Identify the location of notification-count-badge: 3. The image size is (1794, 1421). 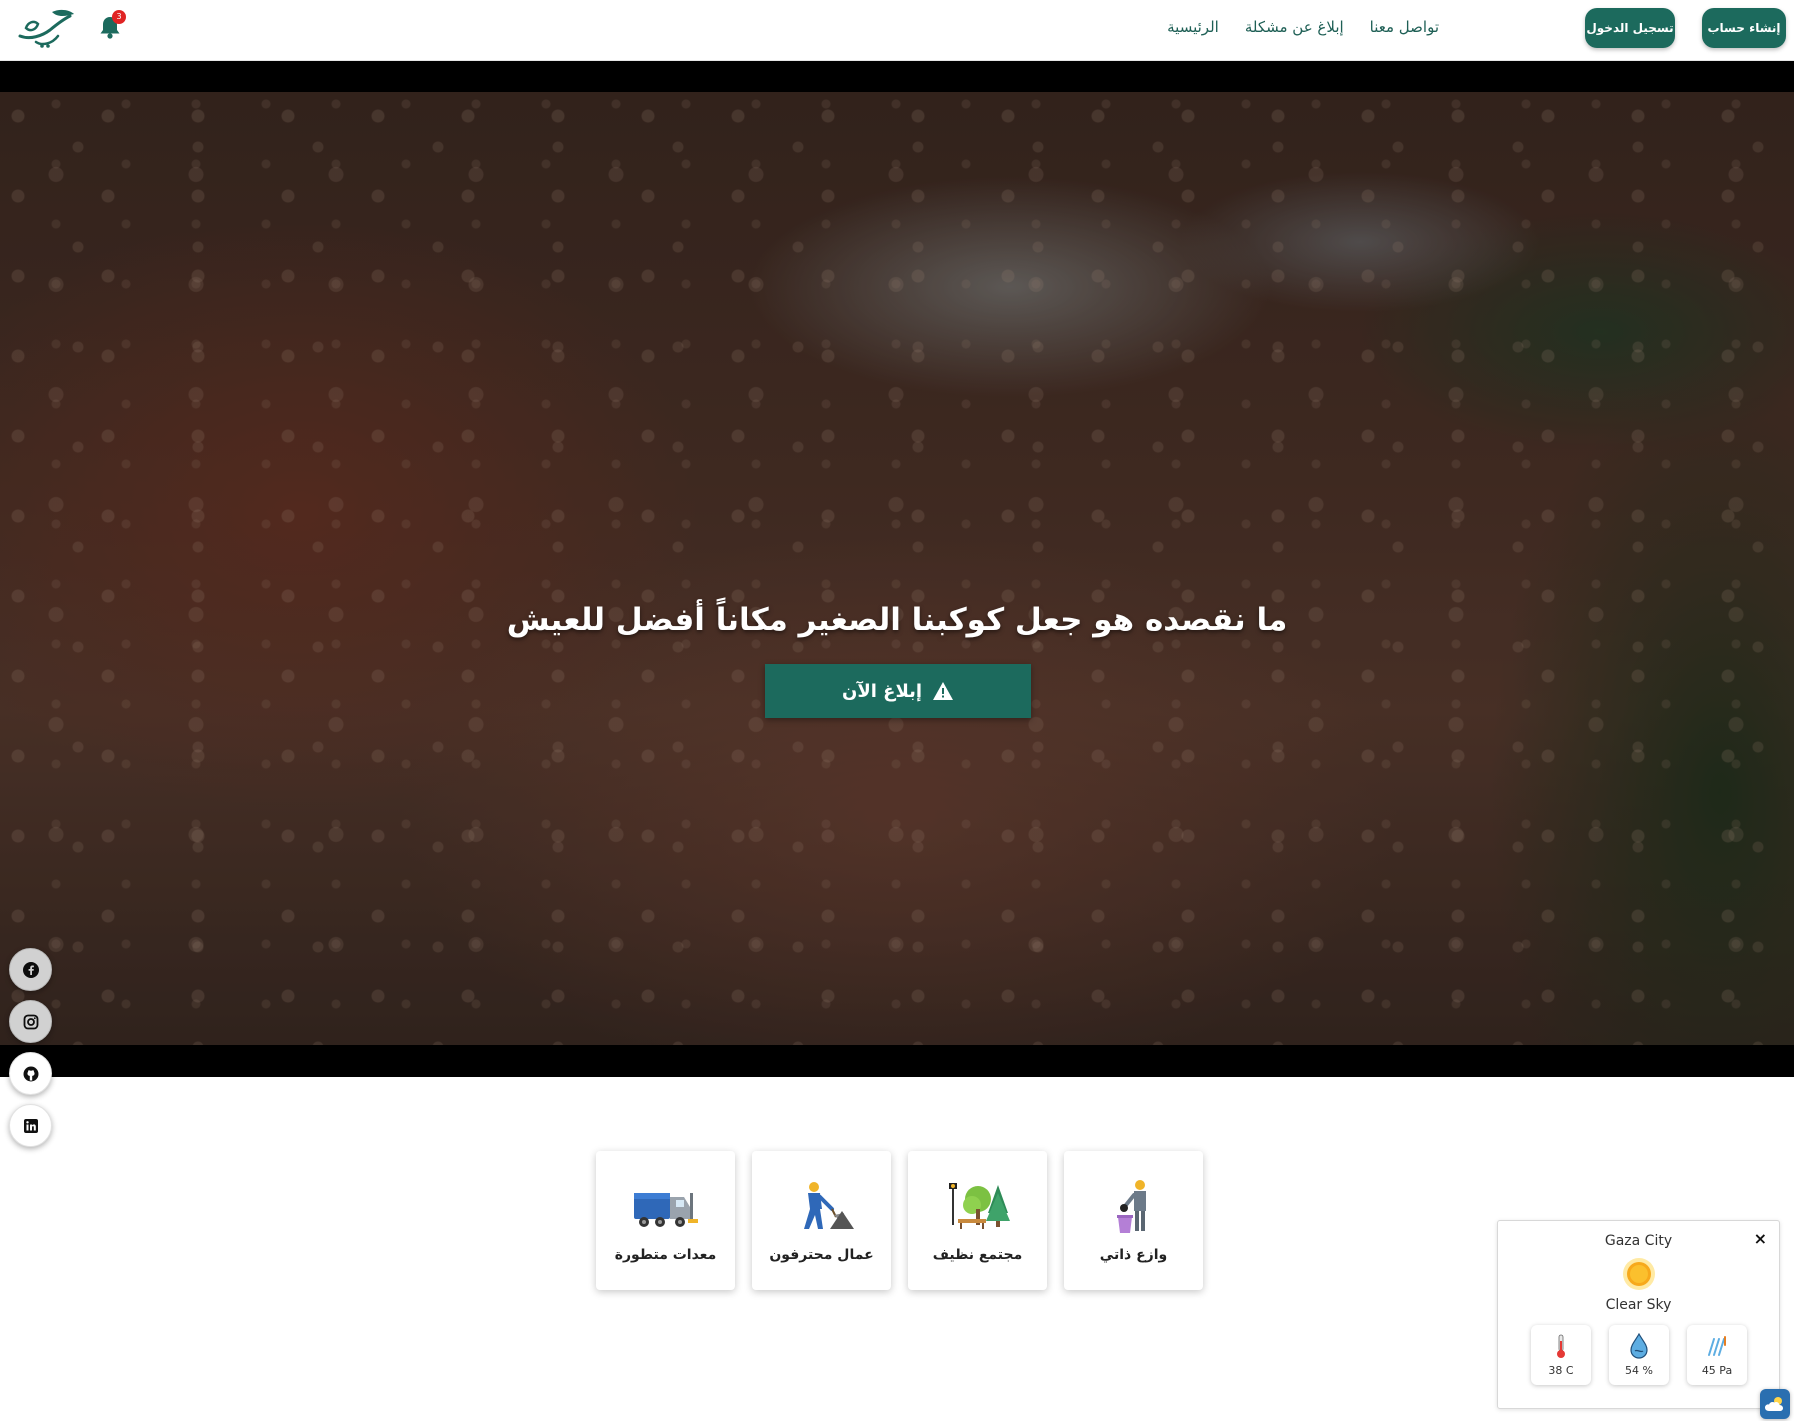
(119, 17).